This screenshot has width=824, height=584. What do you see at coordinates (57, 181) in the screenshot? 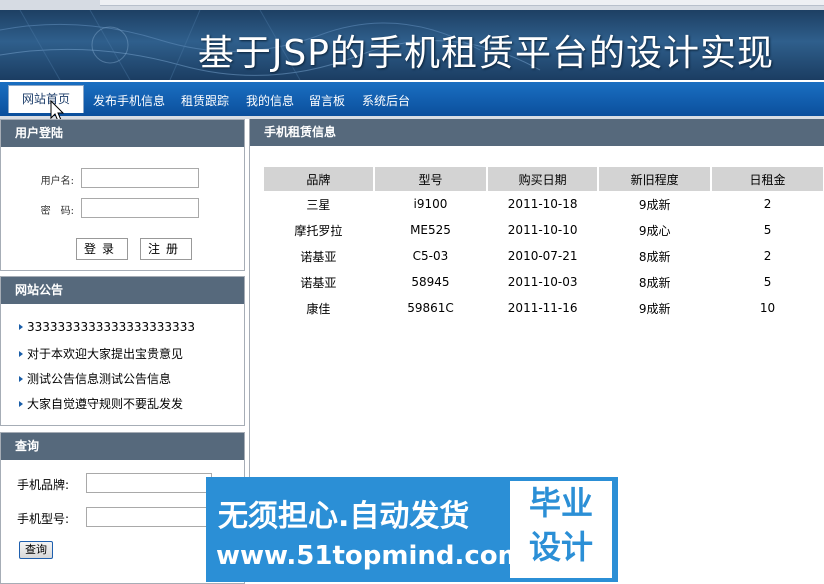
I see `username-label: 用户名:` at bounding box center [57, 181].